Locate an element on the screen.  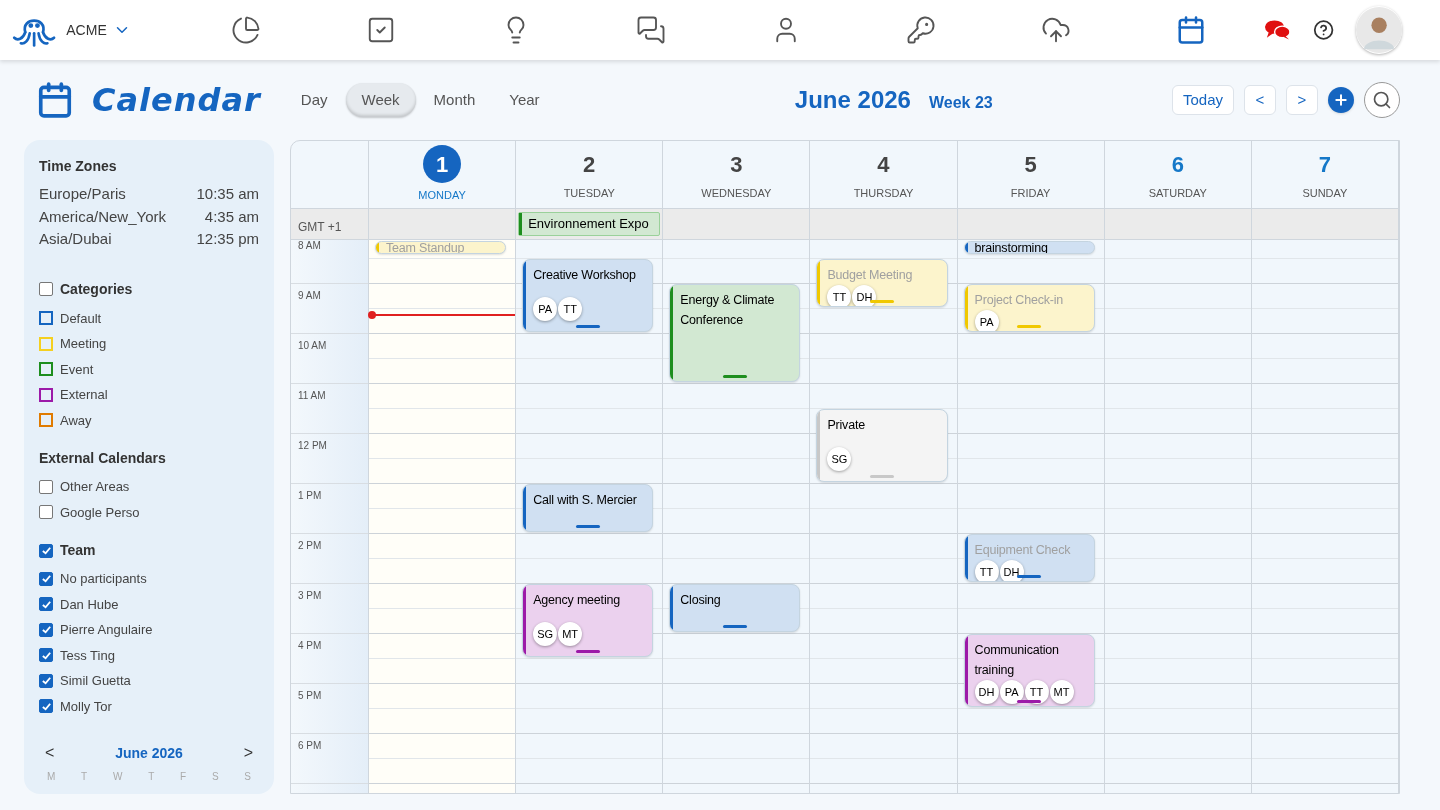
key-icon is located at coordinates (920, 30).